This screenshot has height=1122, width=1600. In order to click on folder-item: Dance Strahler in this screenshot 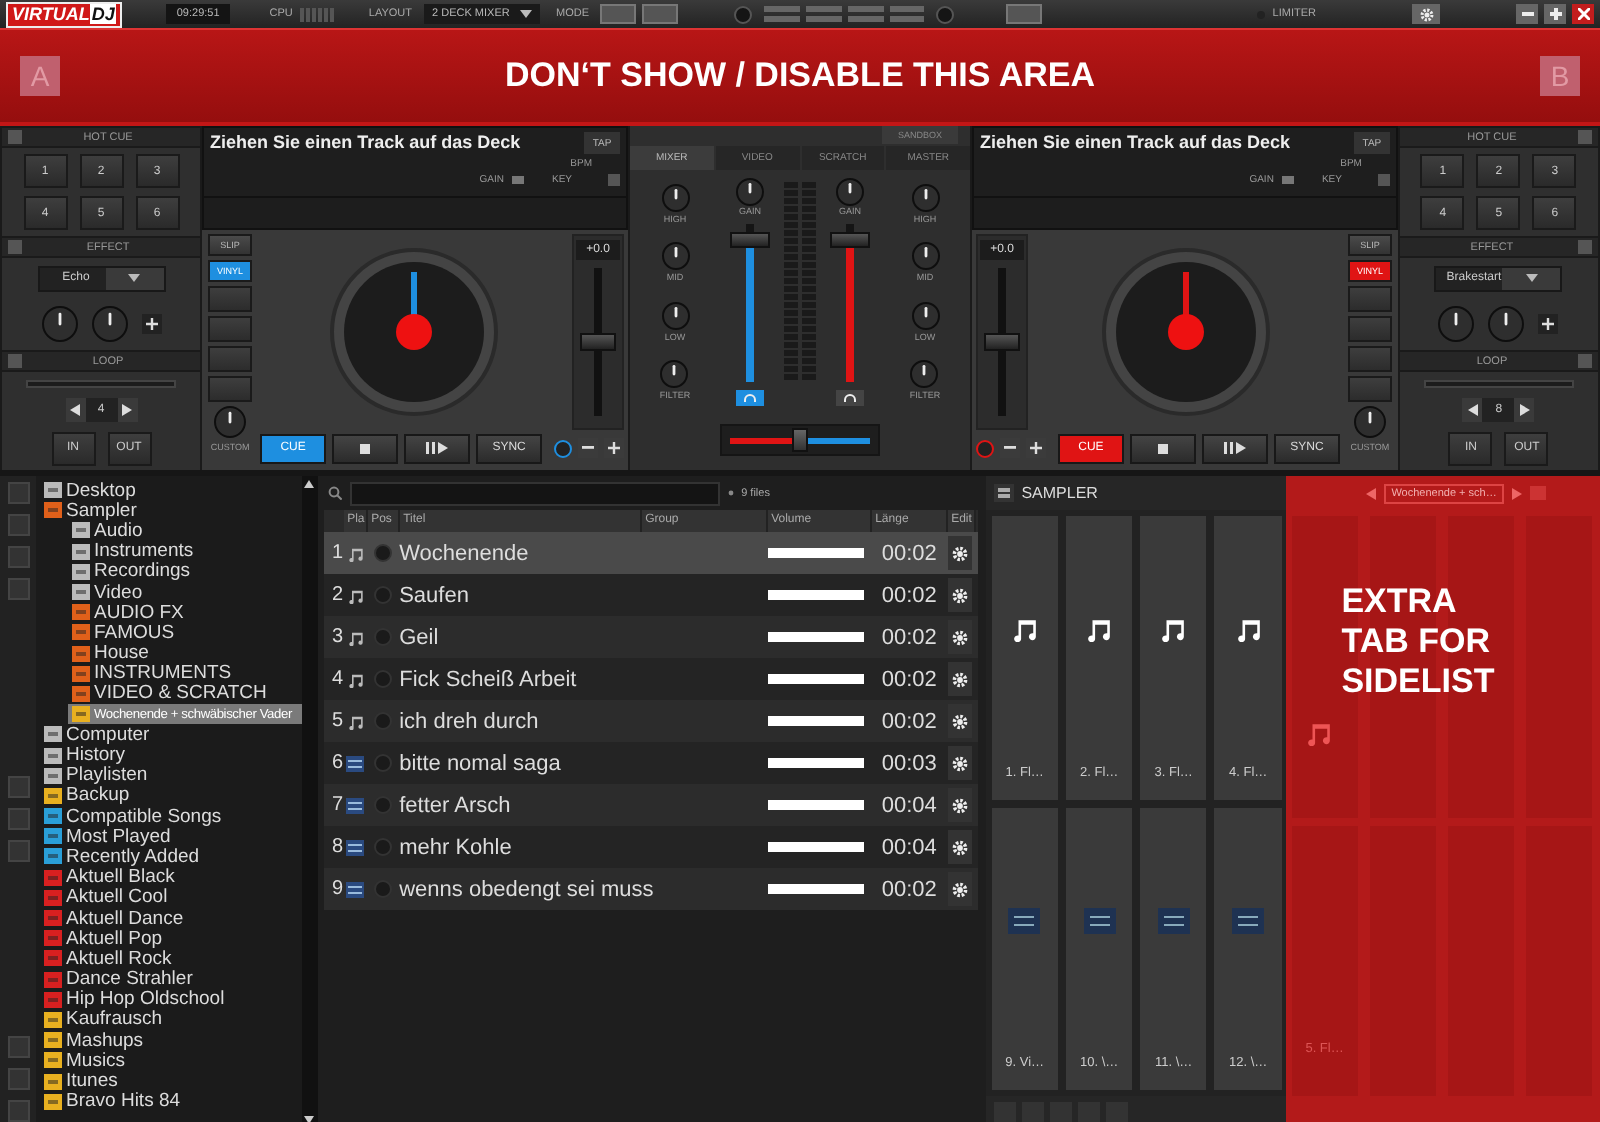, I will do `click(173, 979)`.